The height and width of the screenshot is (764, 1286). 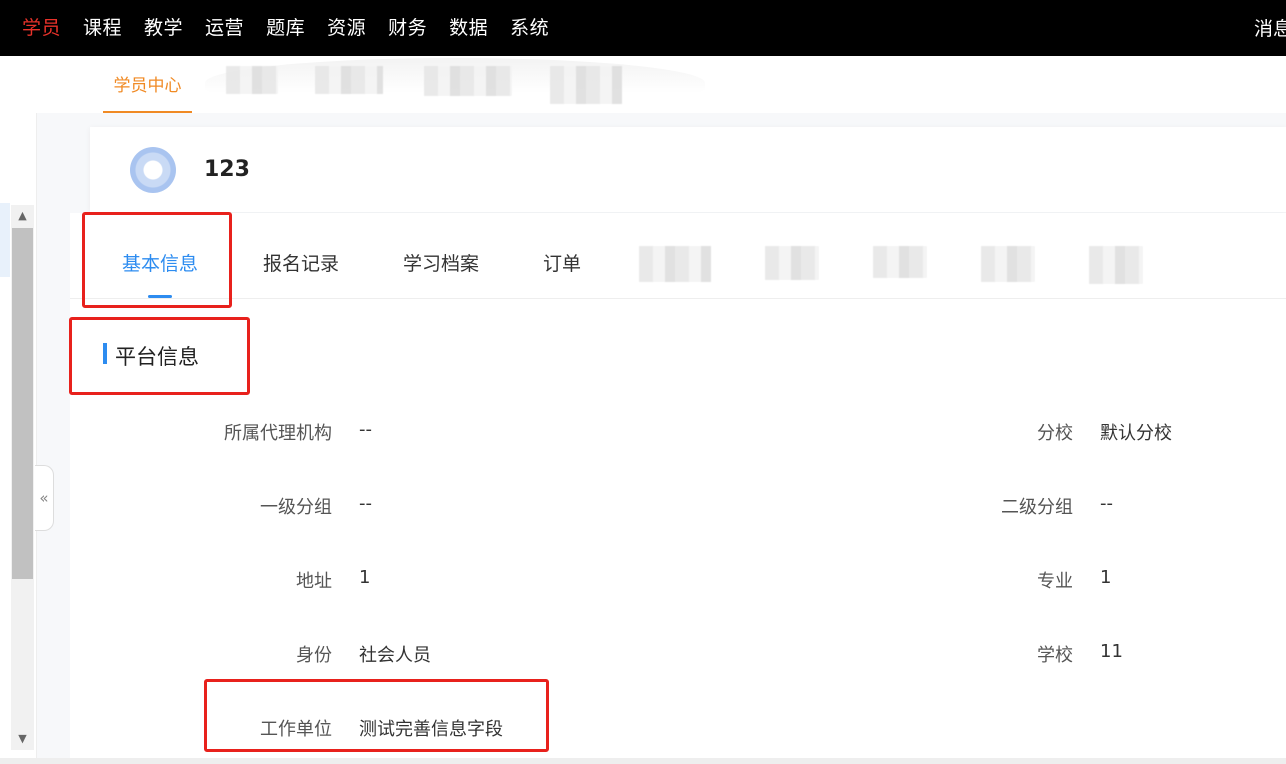 What do you see at coordinates (5, 240) in the screenshot?
I see `sidebar-selected-indicator` at bounding box center [5, 240].